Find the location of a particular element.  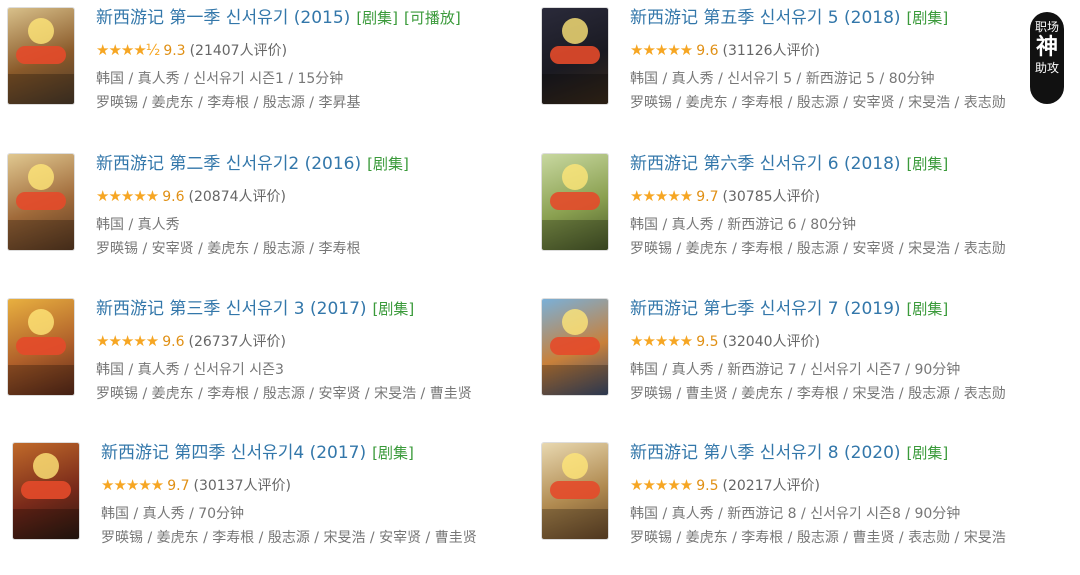

watermark-line2: 神 is located at coordinates (1046, 47).